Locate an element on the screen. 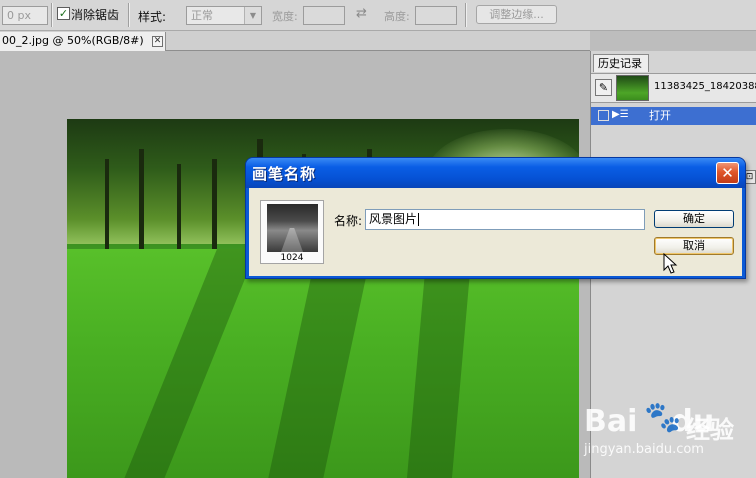 This screenshot has height=478, width=756. brush-thumbnail is located at coordinates (292, 228).